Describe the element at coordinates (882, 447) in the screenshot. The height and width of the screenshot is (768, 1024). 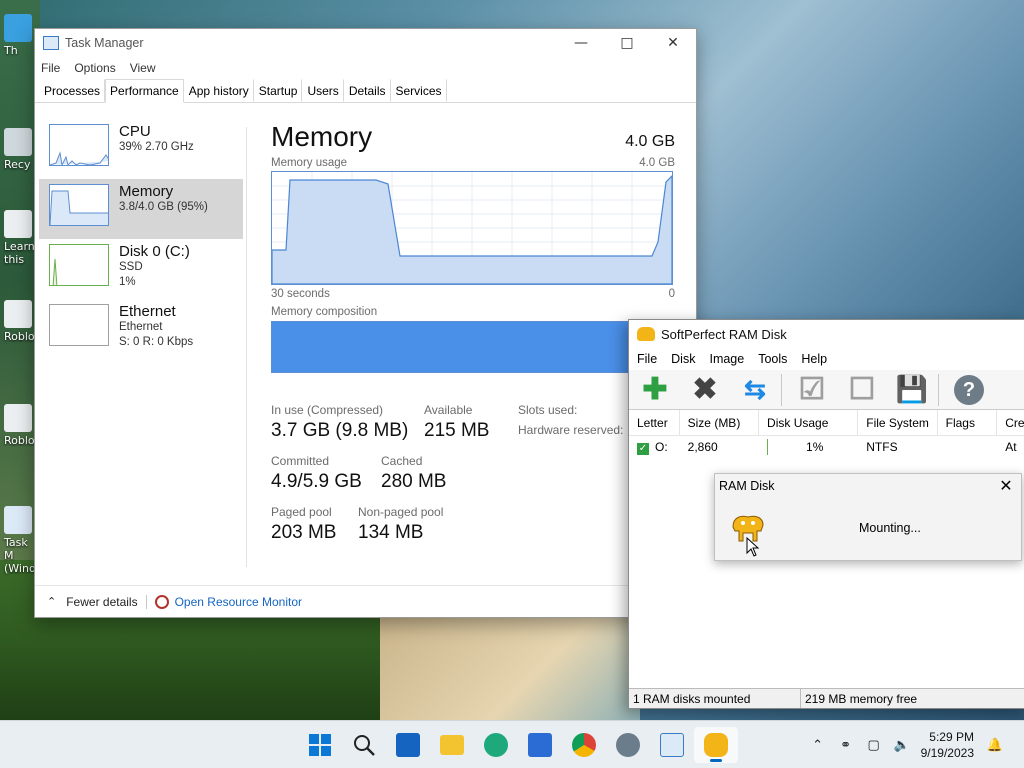
I see `cell-file-system: NTFS` at that location.